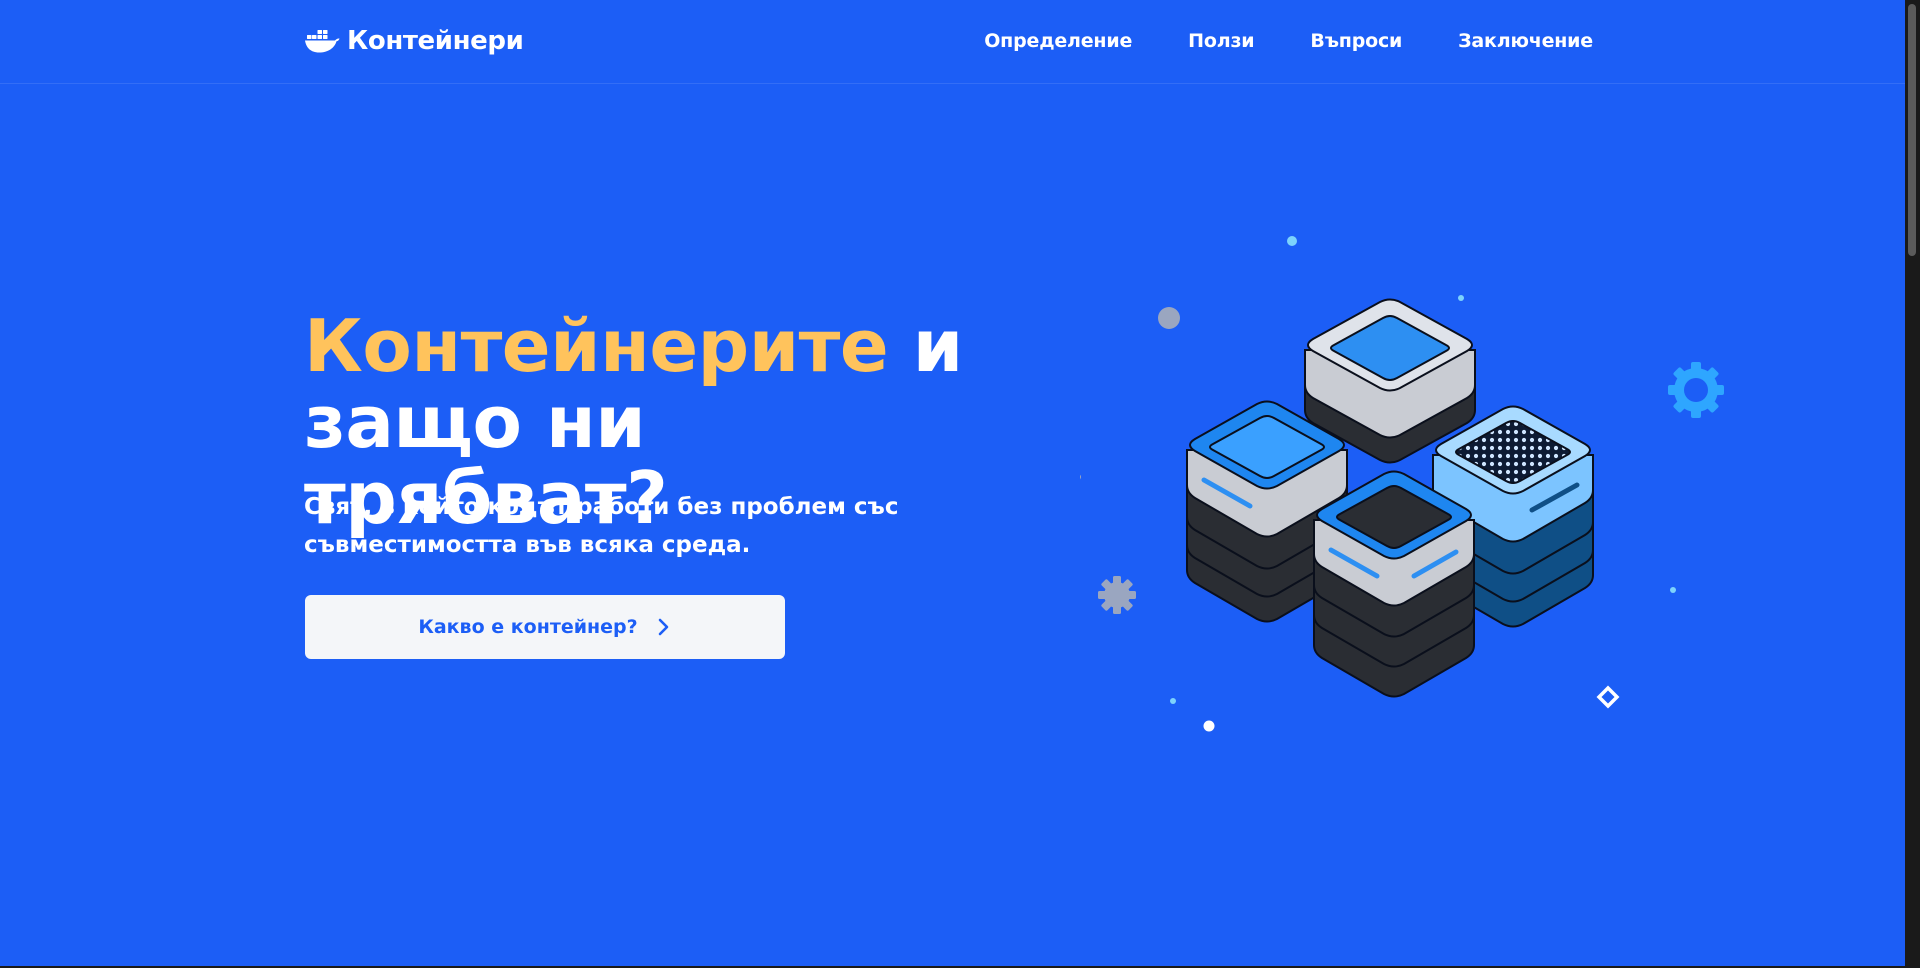  Describe the element at coordinates (322, 41) in the screenshot. I see `whale-icon` at that location.